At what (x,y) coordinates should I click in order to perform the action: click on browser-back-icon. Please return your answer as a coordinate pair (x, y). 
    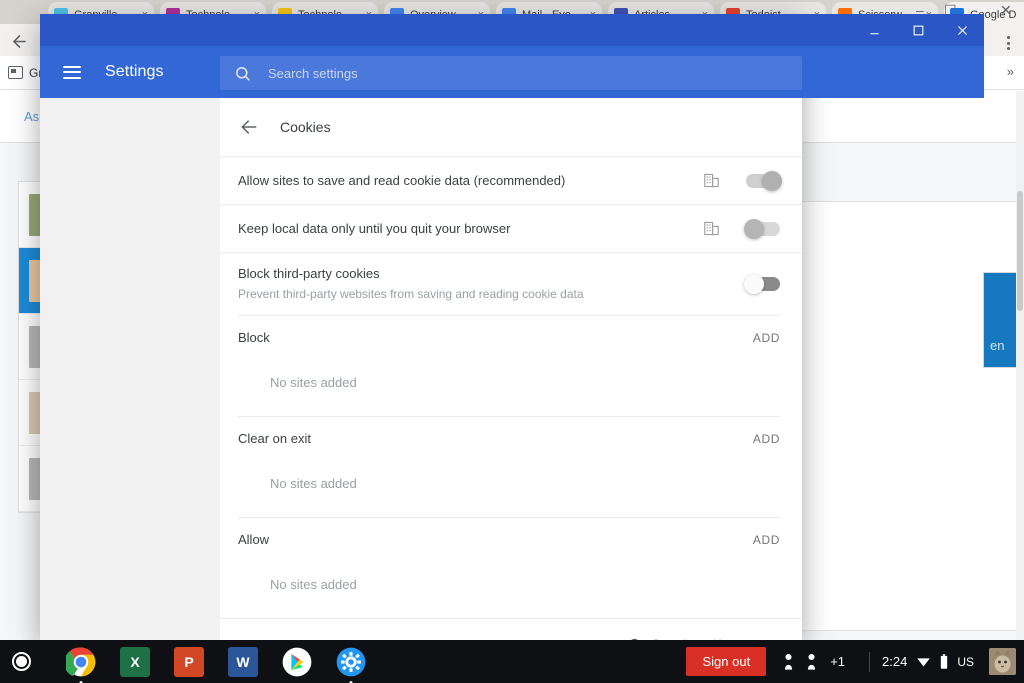
    Looking at the image, I should click on (19, 44).